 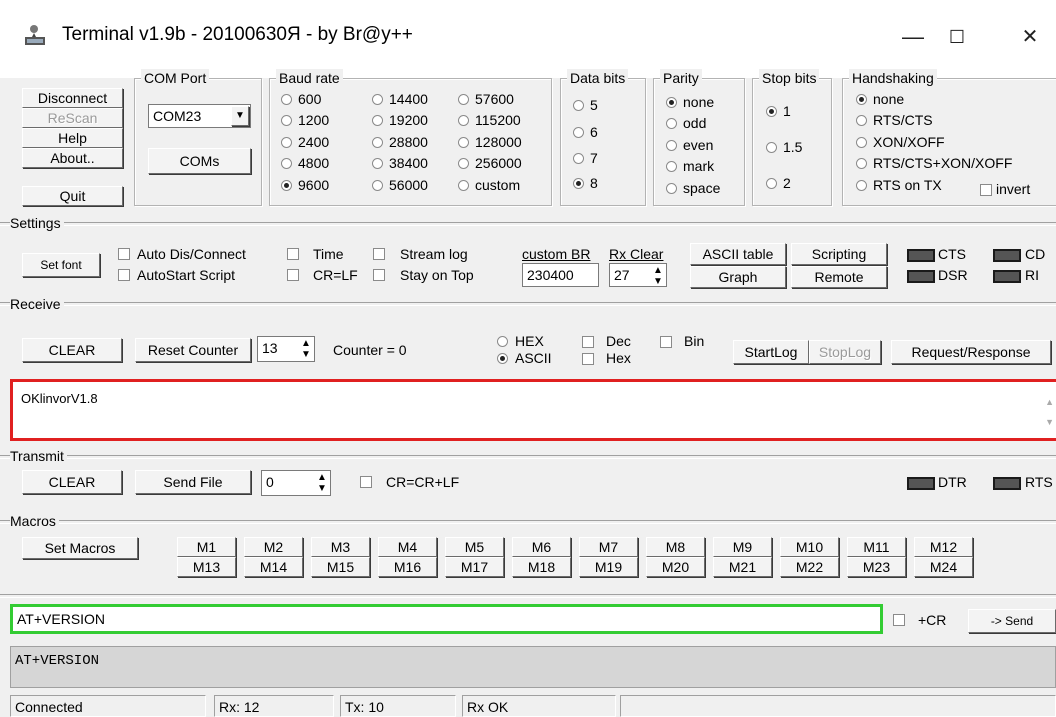 What do you see at coordinates (286, 349) in the screenshot?
I see `counter-spinner: 13 ▲ ▼` at bounding box center [286, 349].